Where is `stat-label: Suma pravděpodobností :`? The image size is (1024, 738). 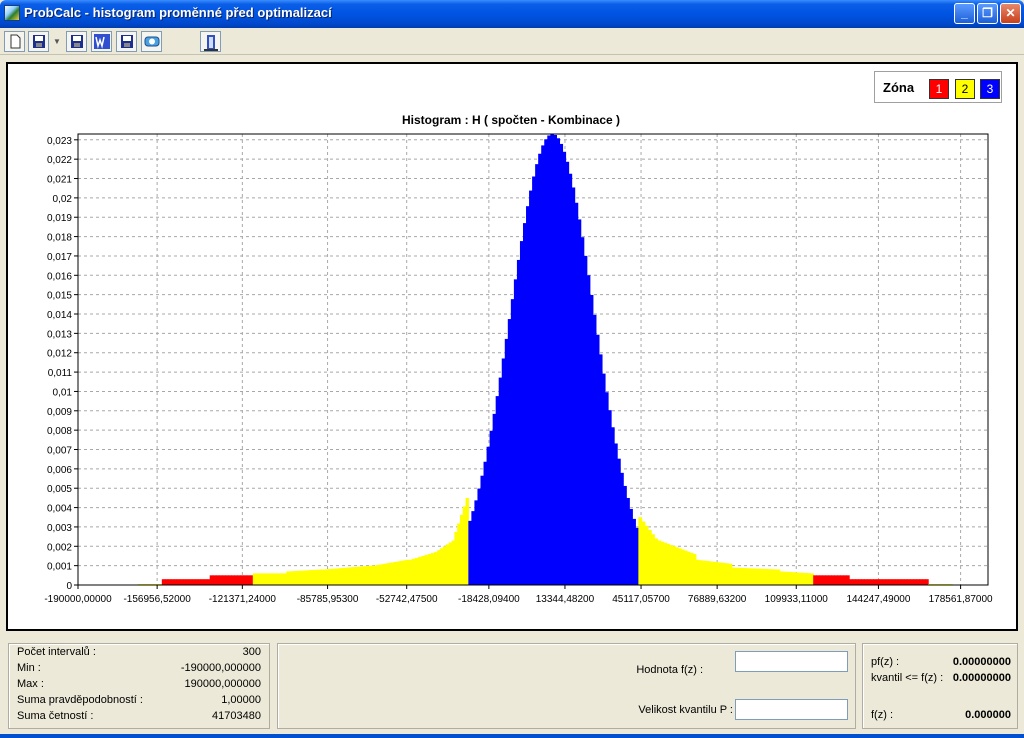 stat-label: Suma pravděpodobností : is located at coordinates (80, 700).